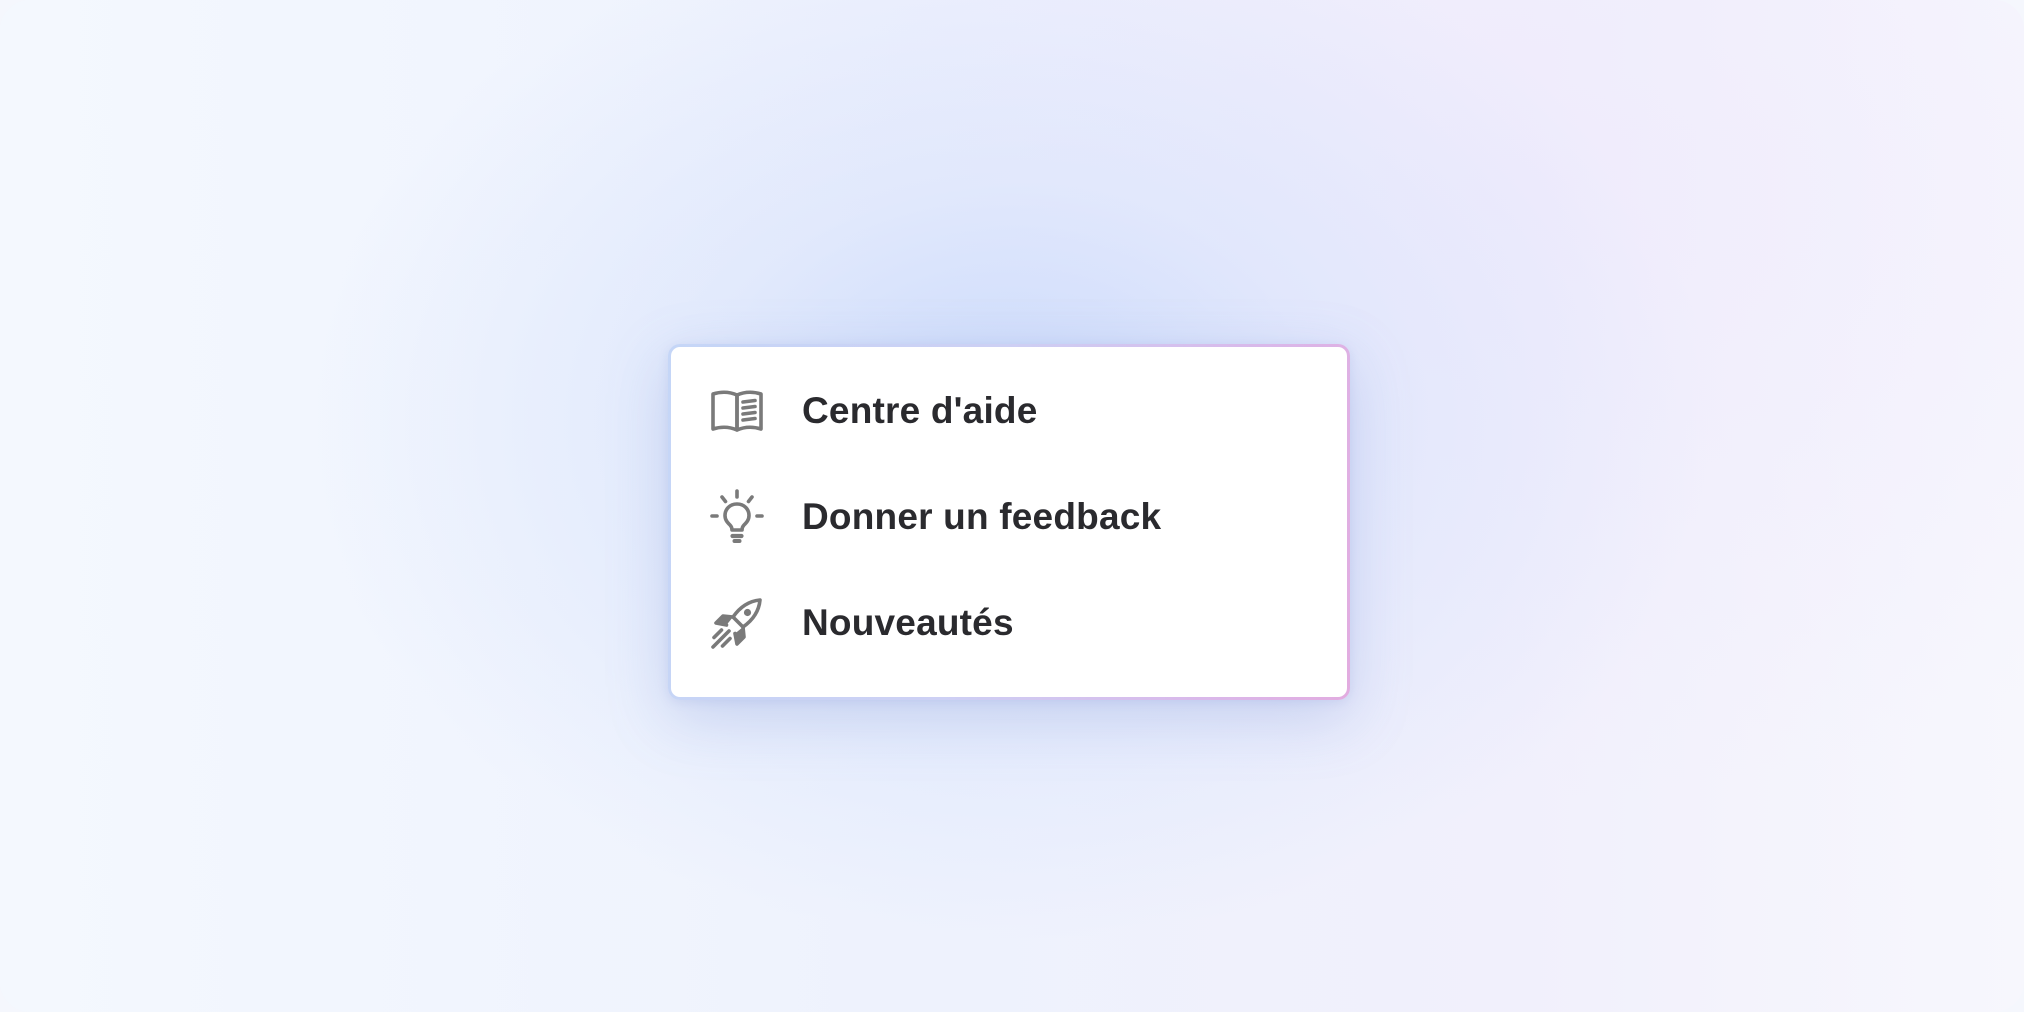 This screenshot has width=2024, height=1012. I want to click on lightbulb-icon, so click(737, 517).